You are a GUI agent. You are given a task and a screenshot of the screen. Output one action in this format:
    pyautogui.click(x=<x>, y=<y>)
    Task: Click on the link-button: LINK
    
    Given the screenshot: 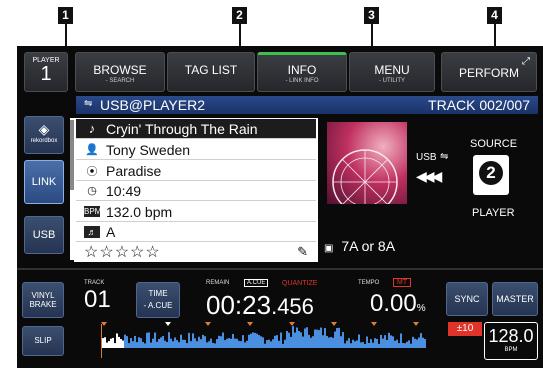 What is the action you would take?
    pyautogui.click(x=44, y=182)
    